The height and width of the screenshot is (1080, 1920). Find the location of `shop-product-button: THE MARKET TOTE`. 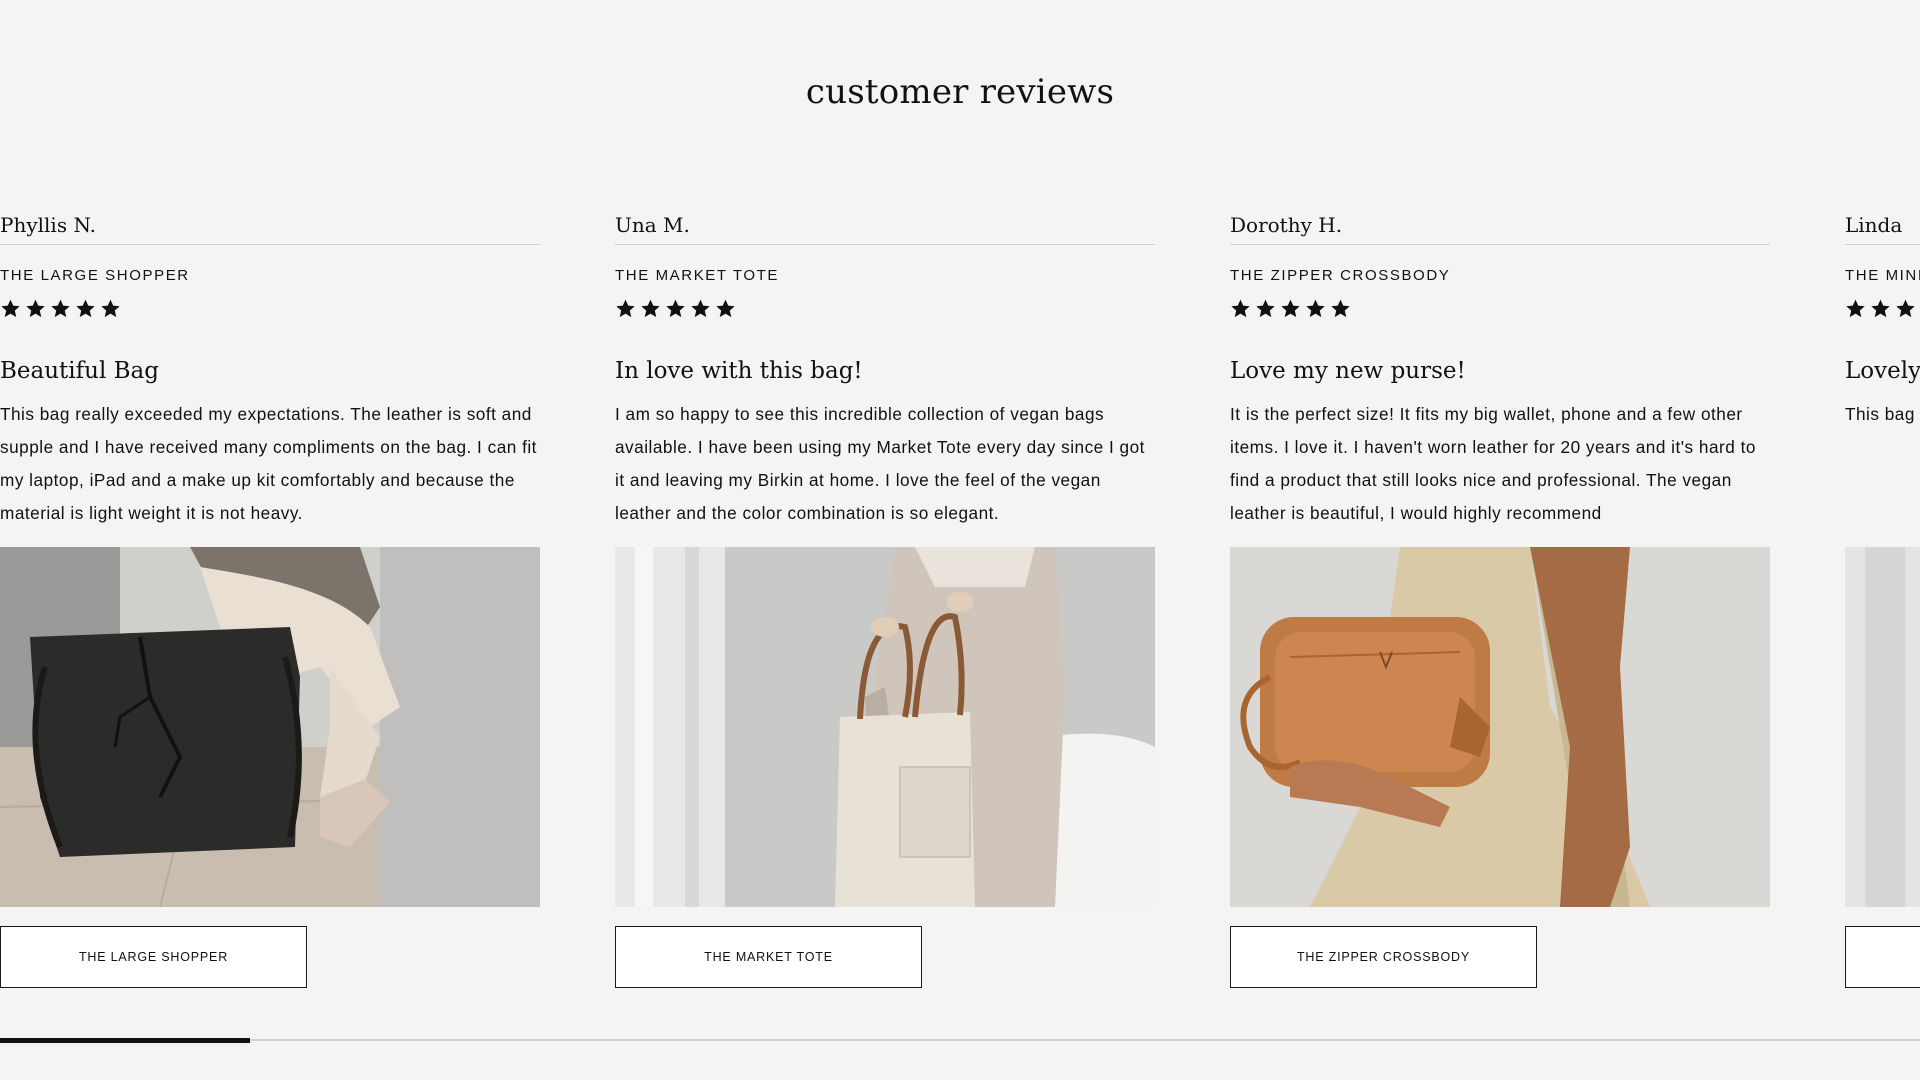

shop-product-button: THE MARKET TOTE is located at coordinates (768, 957).